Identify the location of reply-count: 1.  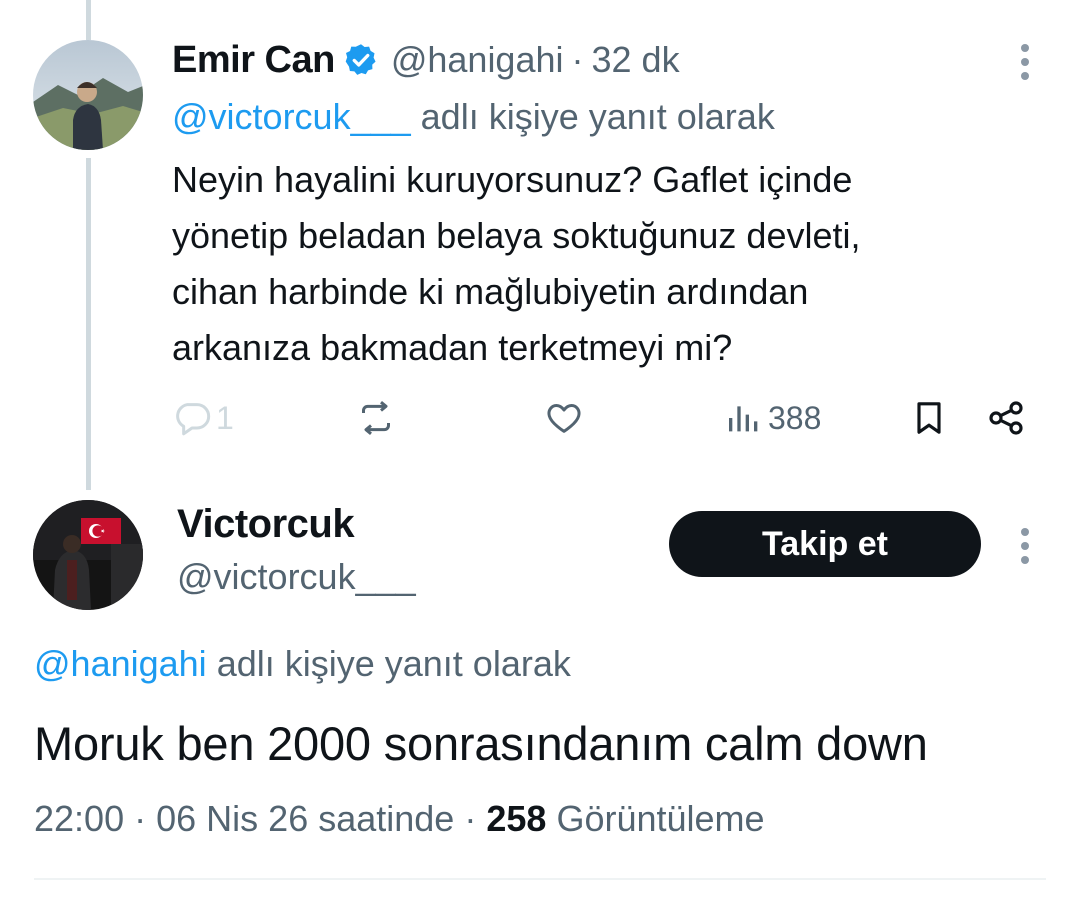
(225, 417).